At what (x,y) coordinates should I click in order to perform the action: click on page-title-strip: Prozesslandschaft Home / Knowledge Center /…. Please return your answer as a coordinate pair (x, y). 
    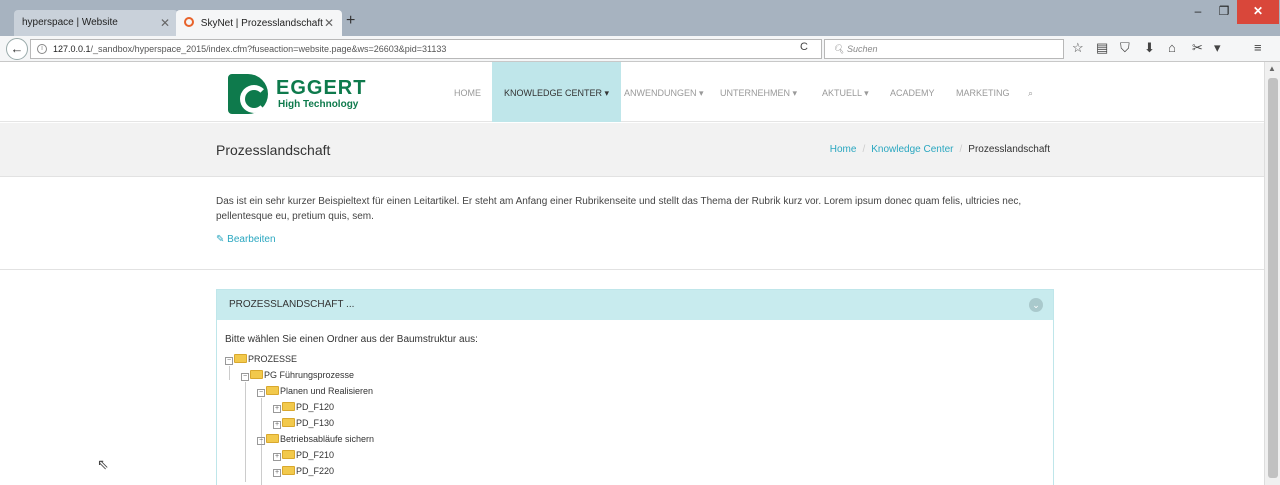
    Looking at the image, I should click on (632, 150).